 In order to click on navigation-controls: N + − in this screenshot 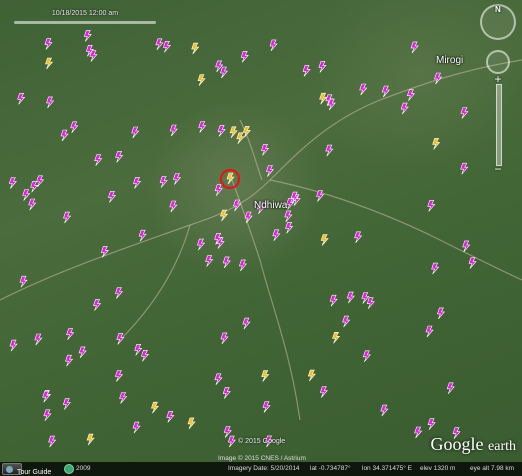, I will do `click(498, 90)`.